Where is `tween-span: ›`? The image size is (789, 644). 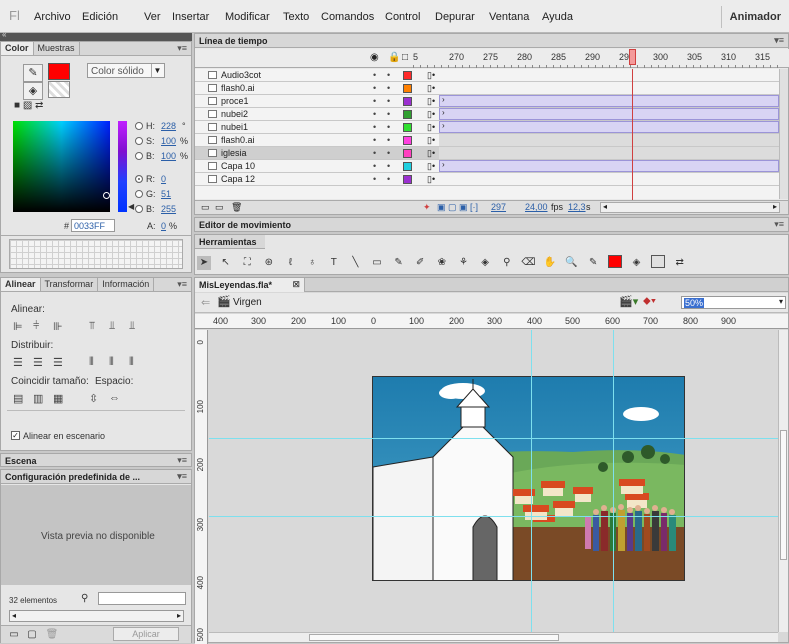
tween-span: › is located at coordinates (609, 127).